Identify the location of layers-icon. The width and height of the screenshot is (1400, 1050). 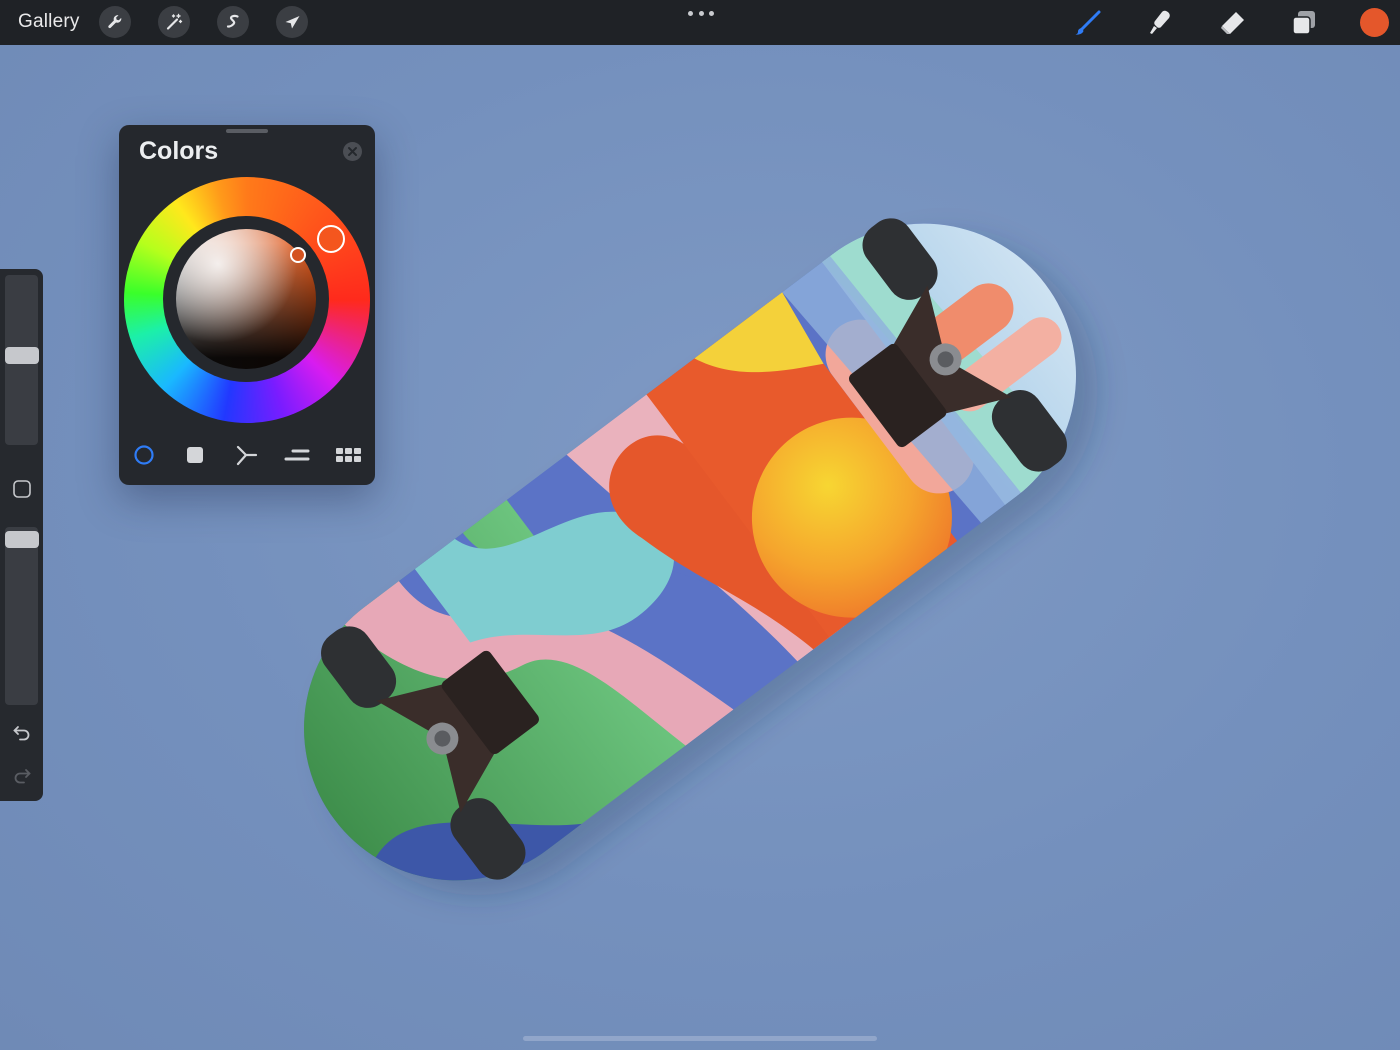
(1303, 23).